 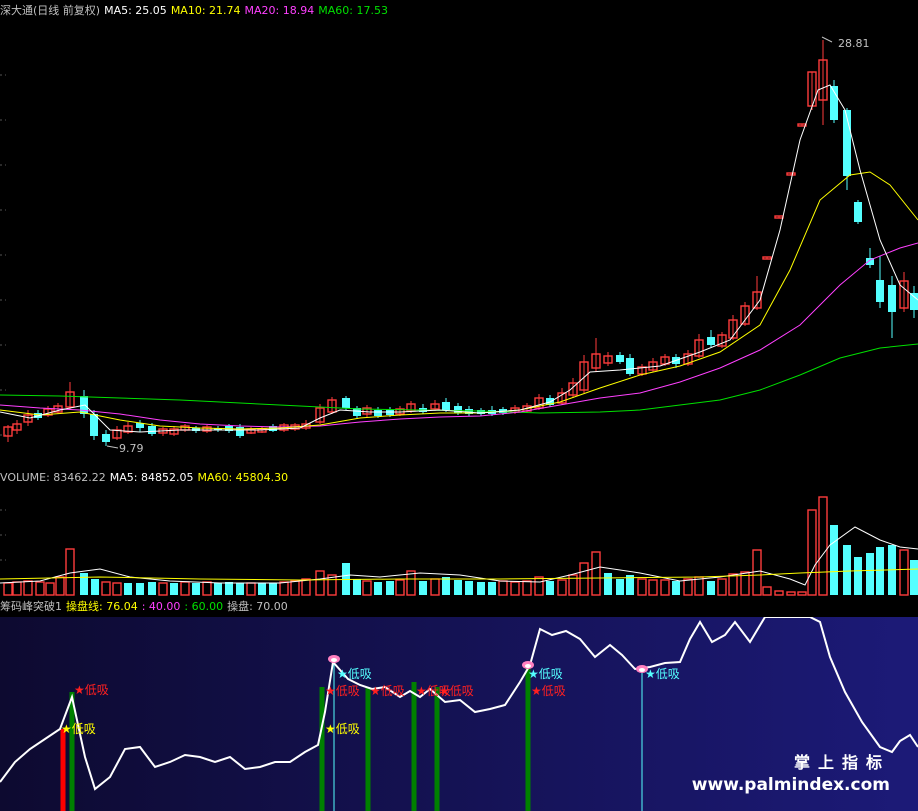 I want to click on volume-chart, so click(x=459, y=541).